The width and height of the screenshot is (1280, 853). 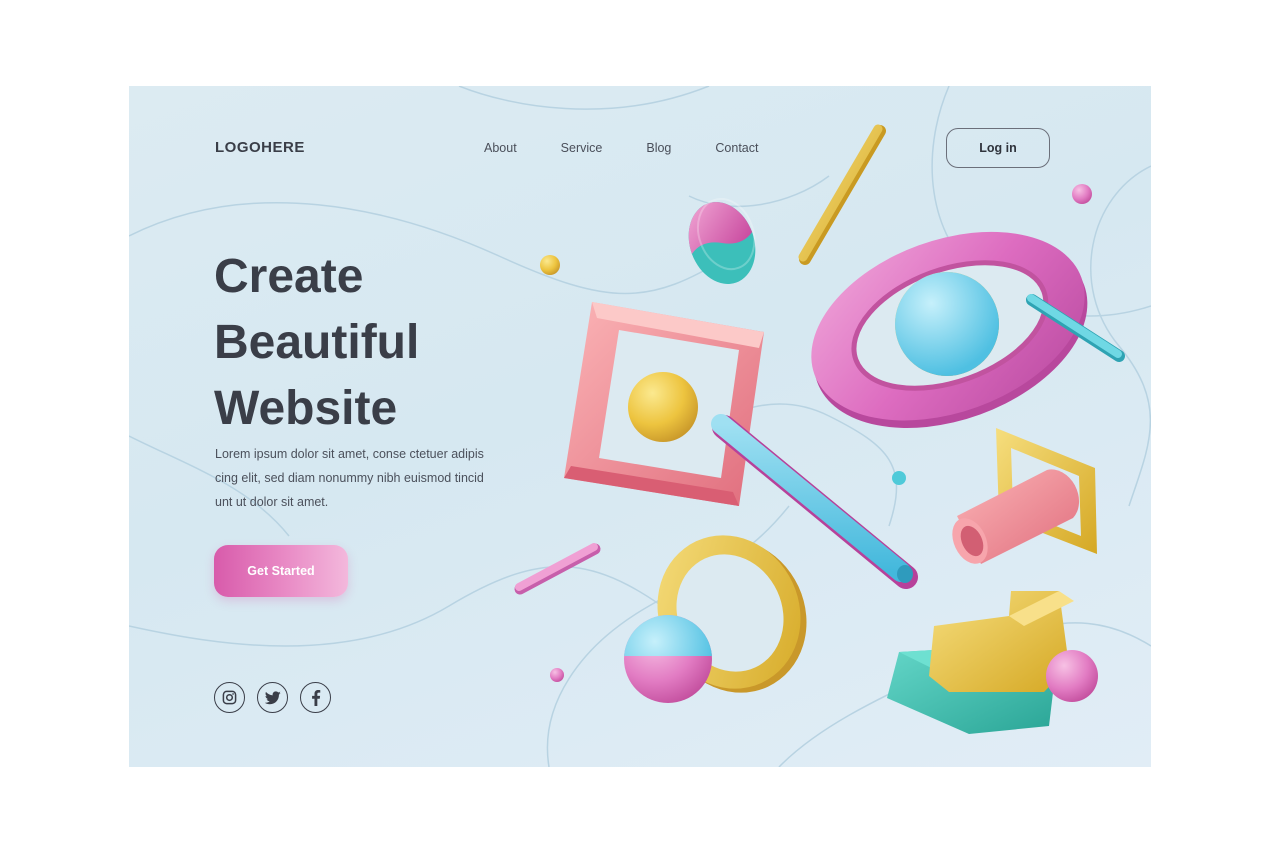 I want to click on yellow-stick, so click(x=842, y=194).